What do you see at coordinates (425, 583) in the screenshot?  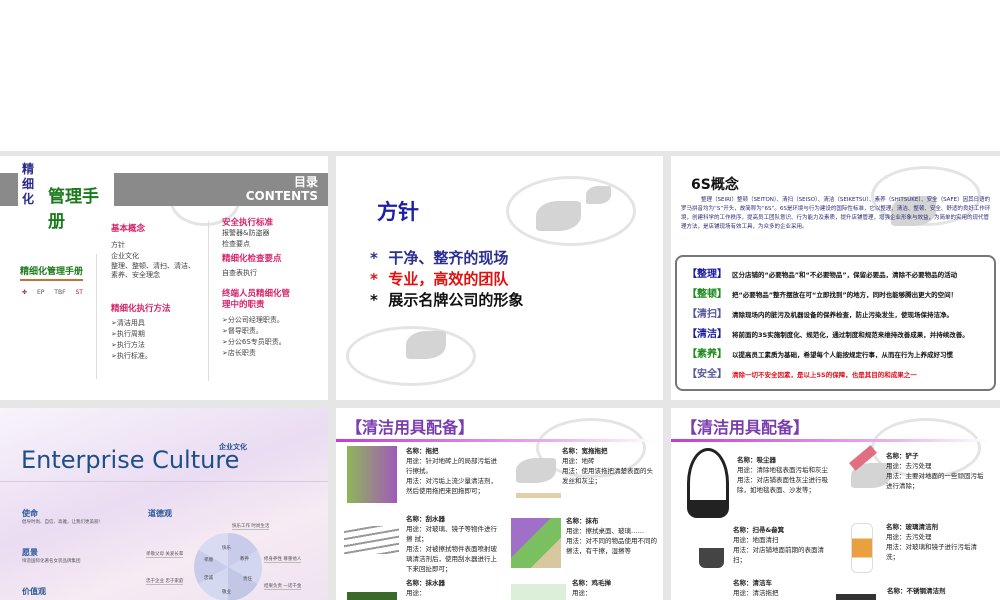 I see `tool-name: 名称：抹水器` at bounding box center [425, 583].